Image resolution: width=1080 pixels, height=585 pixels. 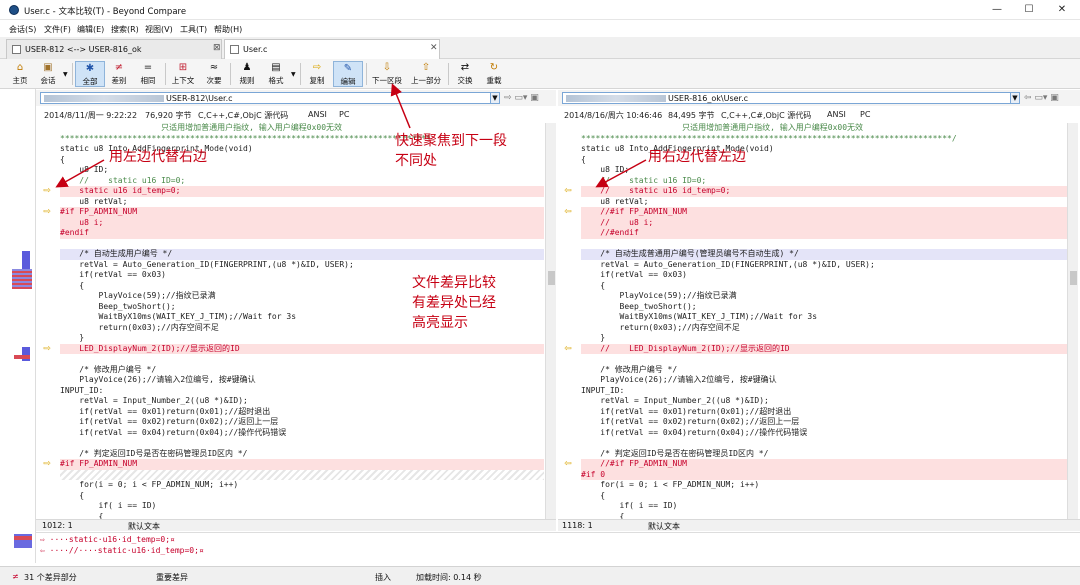 What do you see at coordinates (791, 98) in the screenshot?
I see `right-path-input: USER-816_ok\User.c ▼` at bounding box center [791, 98].